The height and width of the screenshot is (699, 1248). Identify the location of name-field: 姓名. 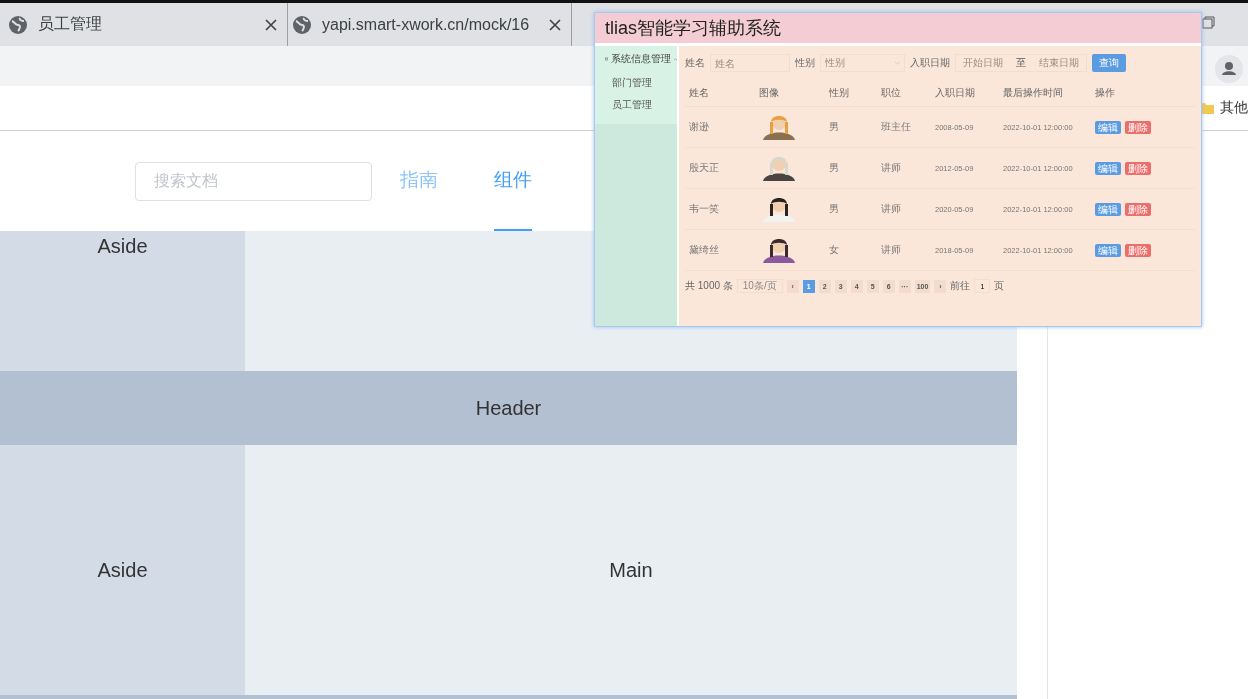
(750, 63).